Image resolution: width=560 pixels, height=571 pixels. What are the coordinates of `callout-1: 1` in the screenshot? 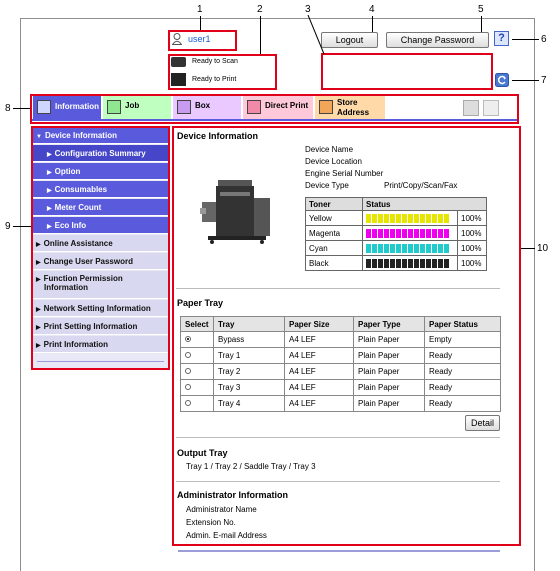 It's located at (200, 9).